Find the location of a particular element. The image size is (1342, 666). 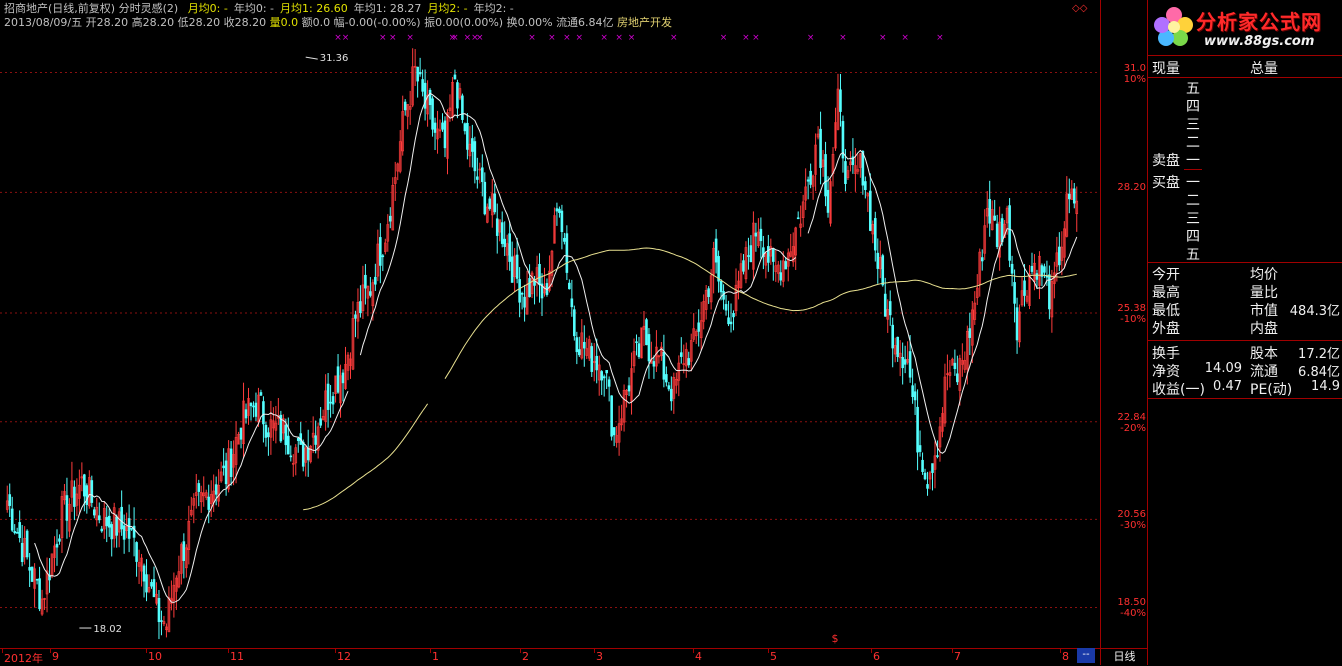

divider is located at coordinates (1245, 55).